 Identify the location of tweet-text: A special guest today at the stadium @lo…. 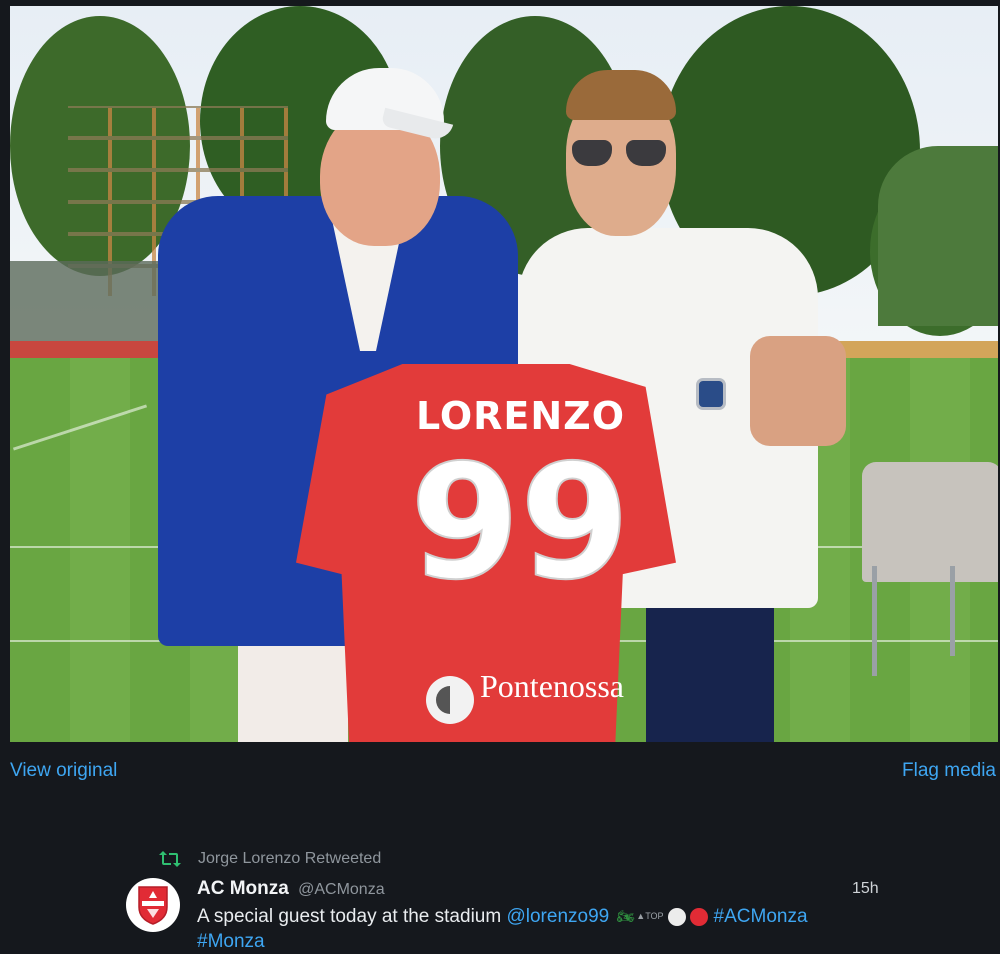
(547, 929).